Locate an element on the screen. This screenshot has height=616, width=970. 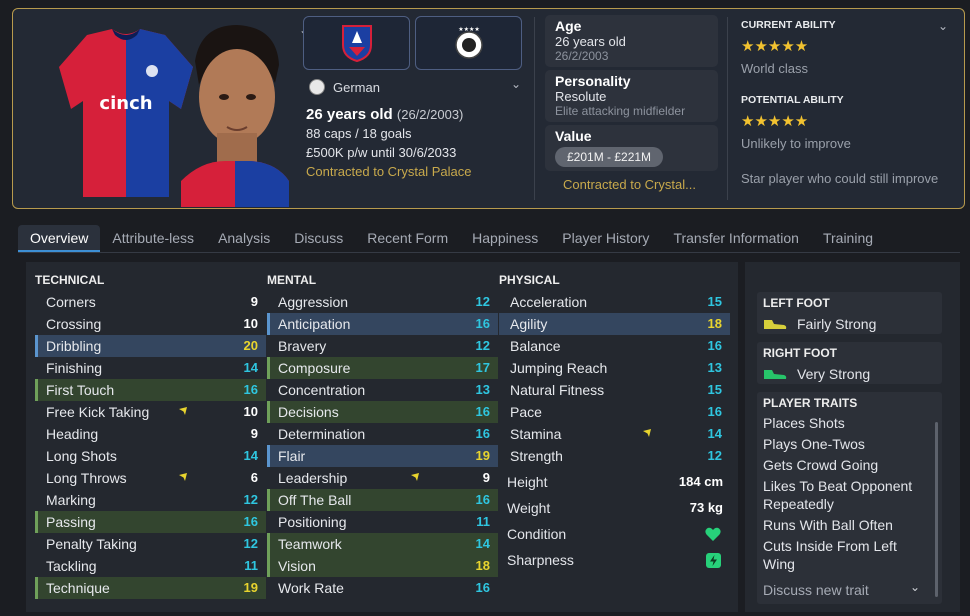
attribute-row: Leadership 9 is located at coordinates (382, 478).